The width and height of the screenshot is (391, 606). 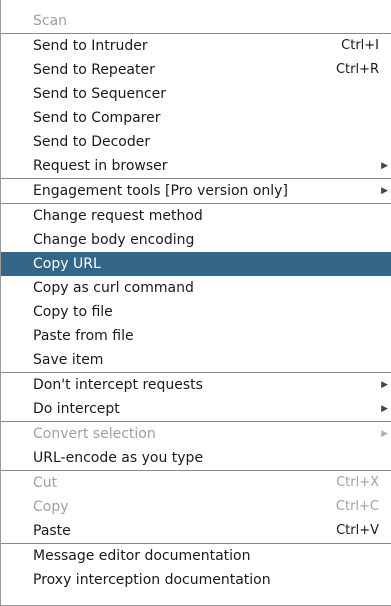 I want to click on menu-item-label: Engagement tools [Pro version only], so click(x=160, y=191).